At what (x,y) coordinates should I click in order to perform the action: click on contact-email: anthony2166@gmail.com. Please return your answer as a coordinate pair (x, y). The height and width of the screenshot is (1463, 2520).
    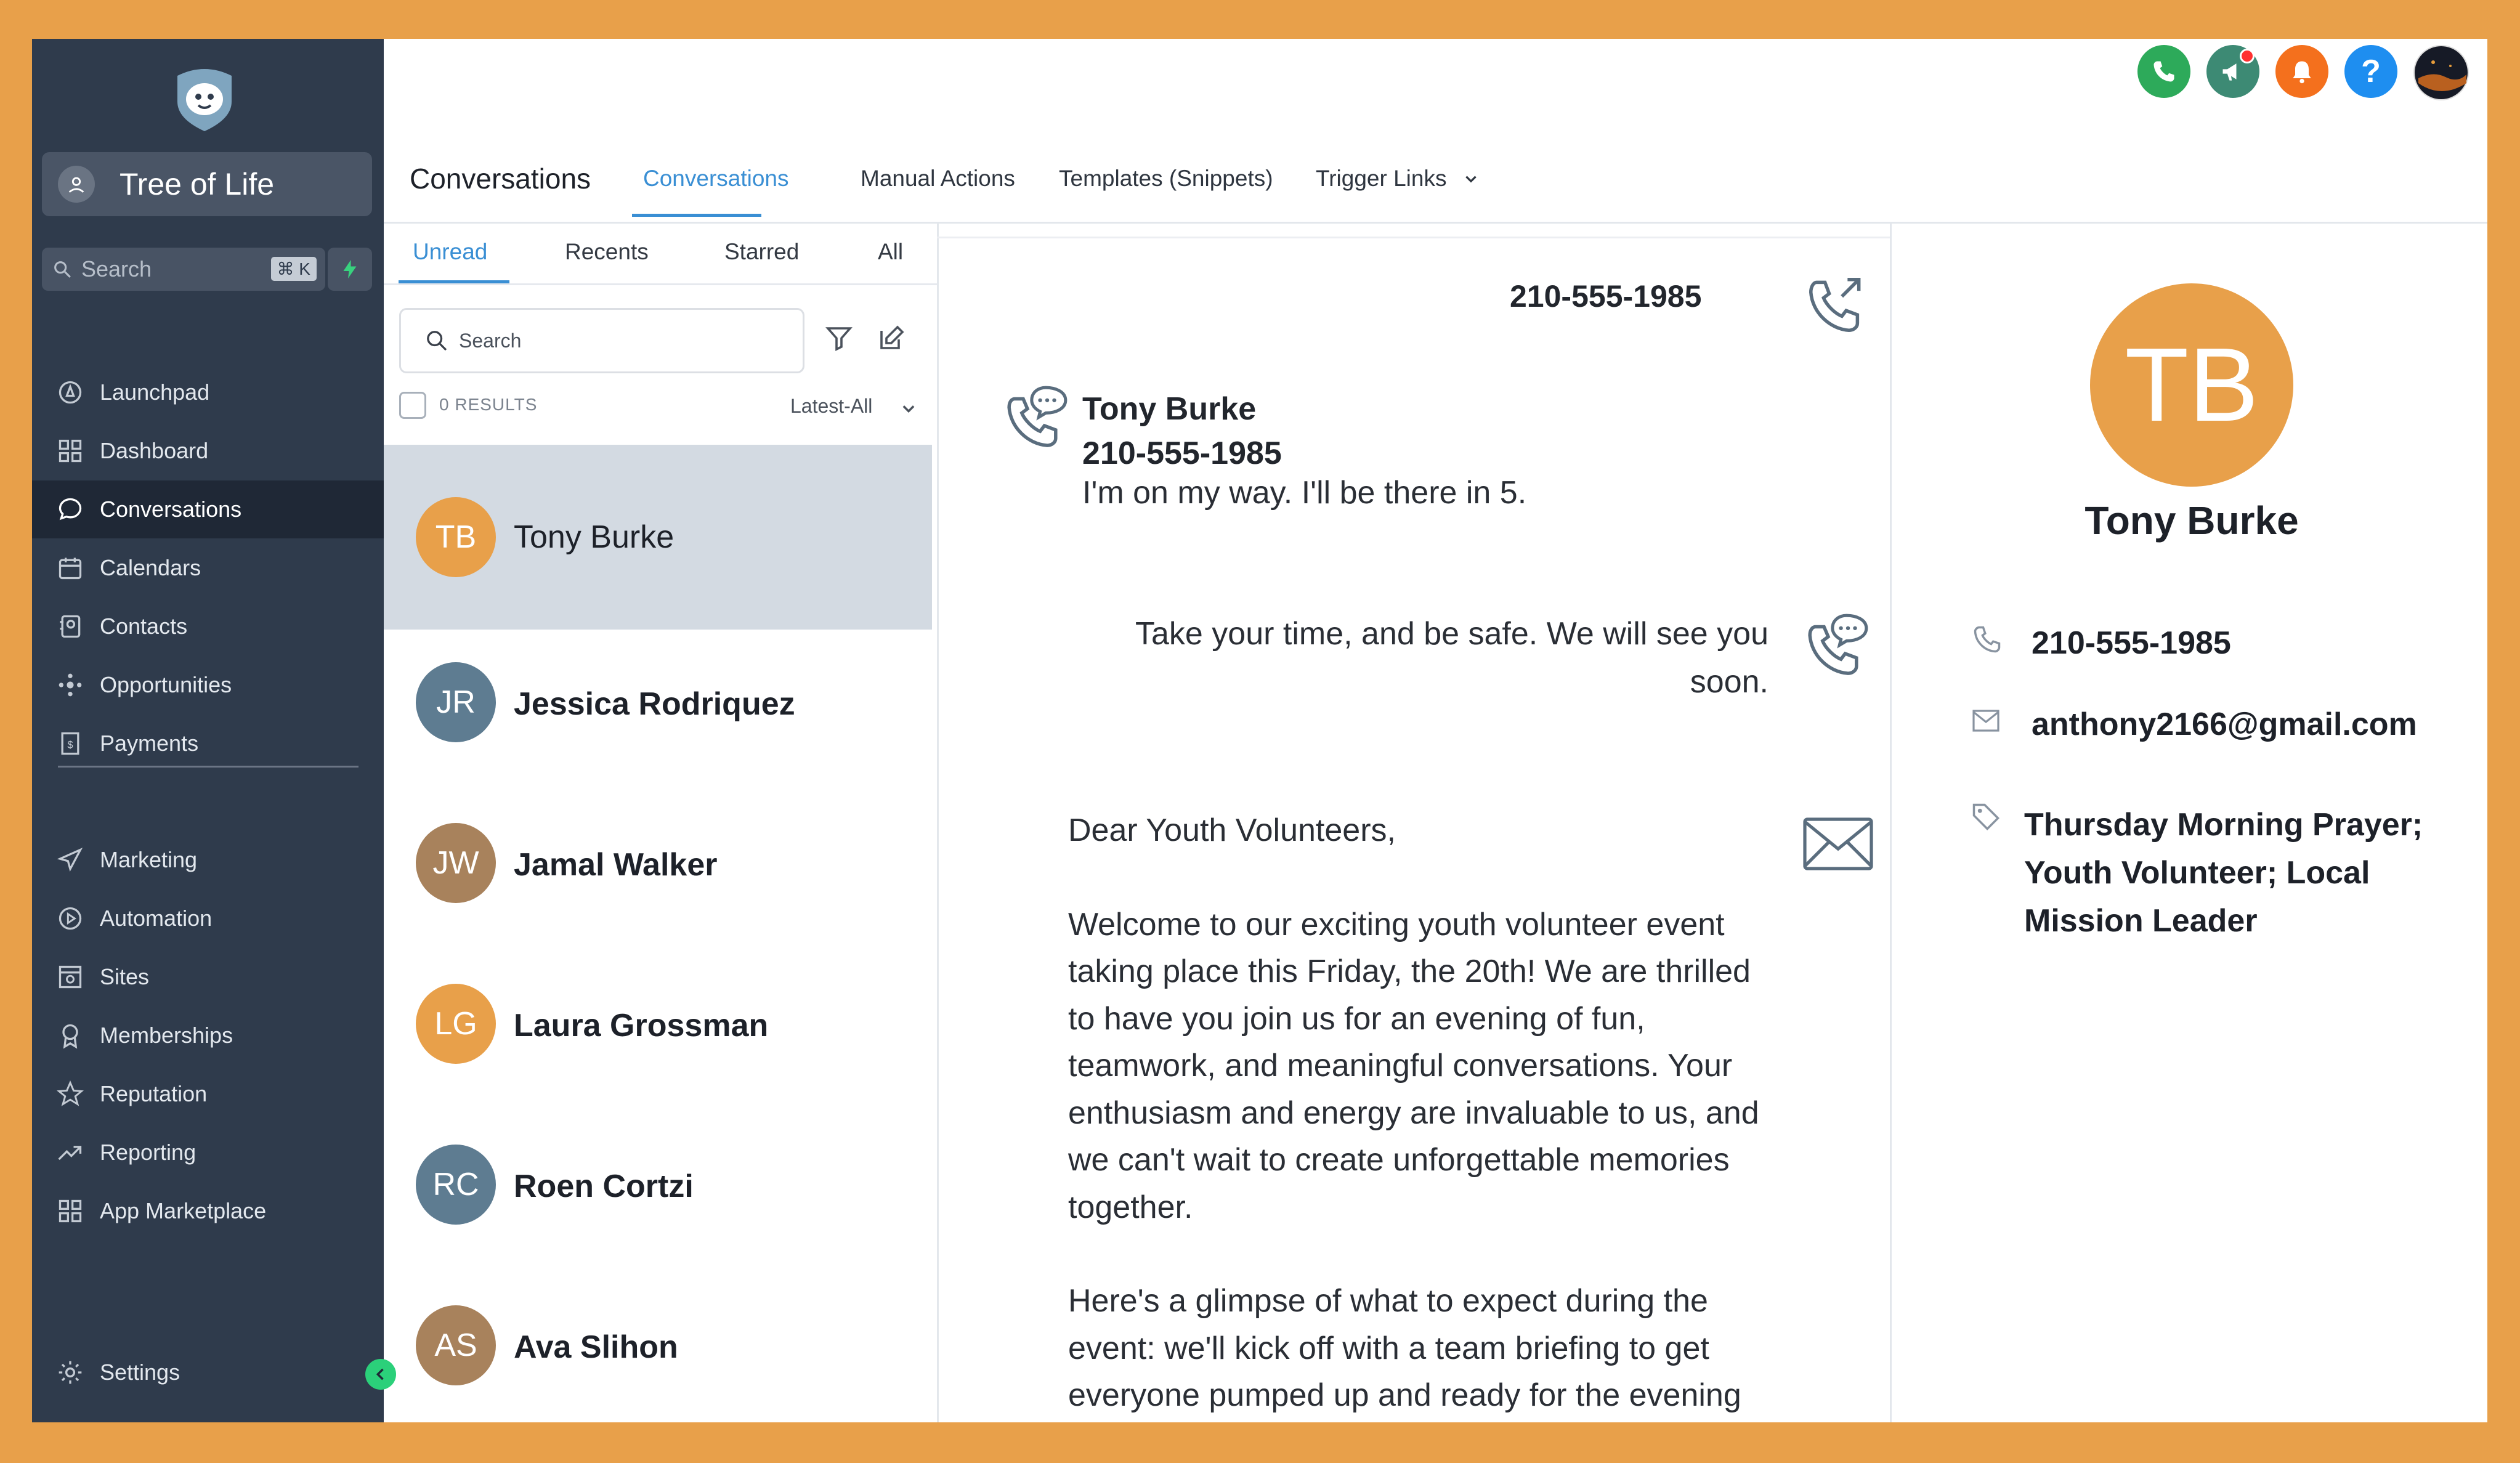
    Looking at the image, I should click on (2224, 724).